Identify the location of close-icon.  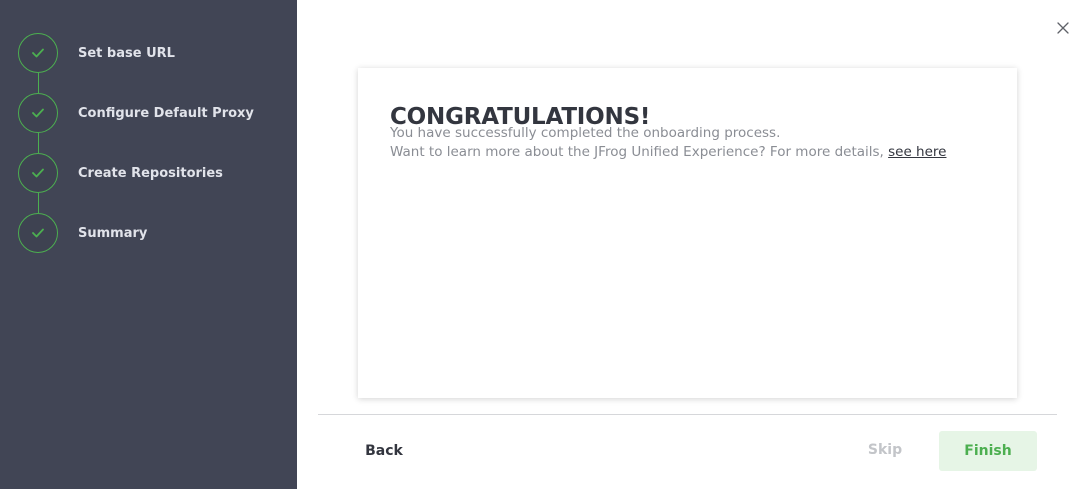
(1063, 28).